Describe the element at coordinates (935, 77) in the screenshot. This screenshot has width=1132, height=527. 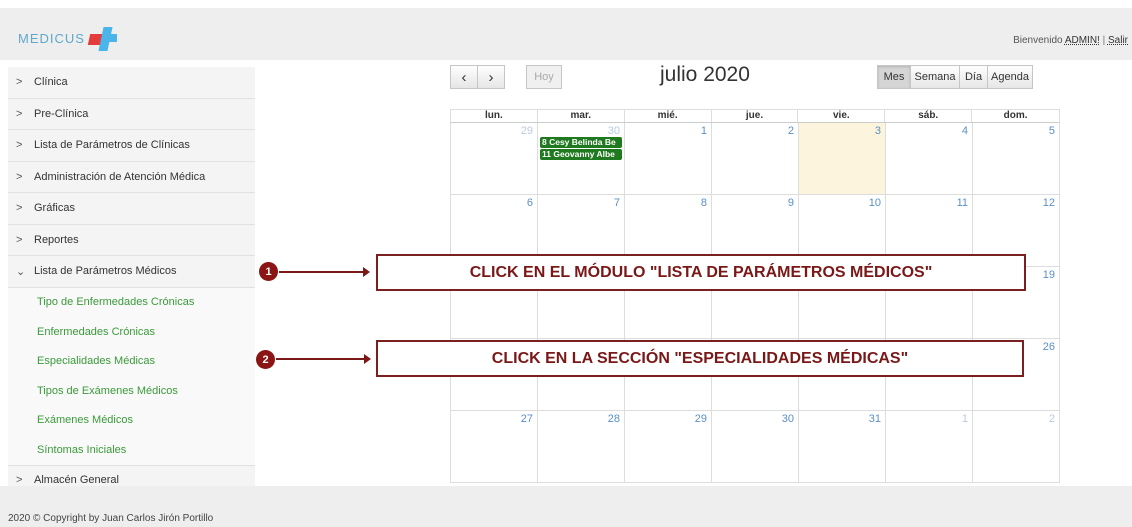
I see `view-week-button: Semana` at that location.